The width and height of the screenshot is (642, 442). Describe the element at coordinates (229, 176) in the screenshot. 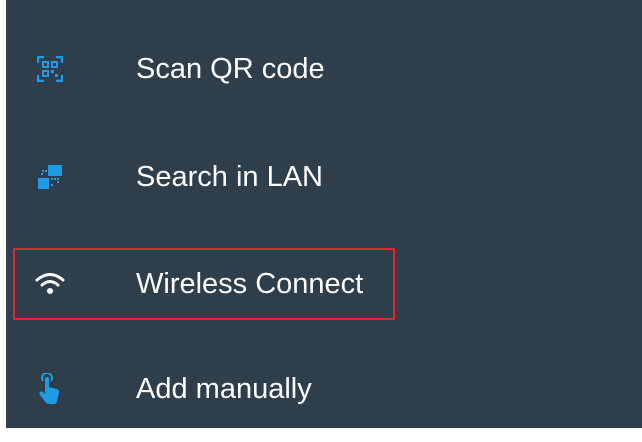

I see `menu-item-label: Search in LAN` at that location.